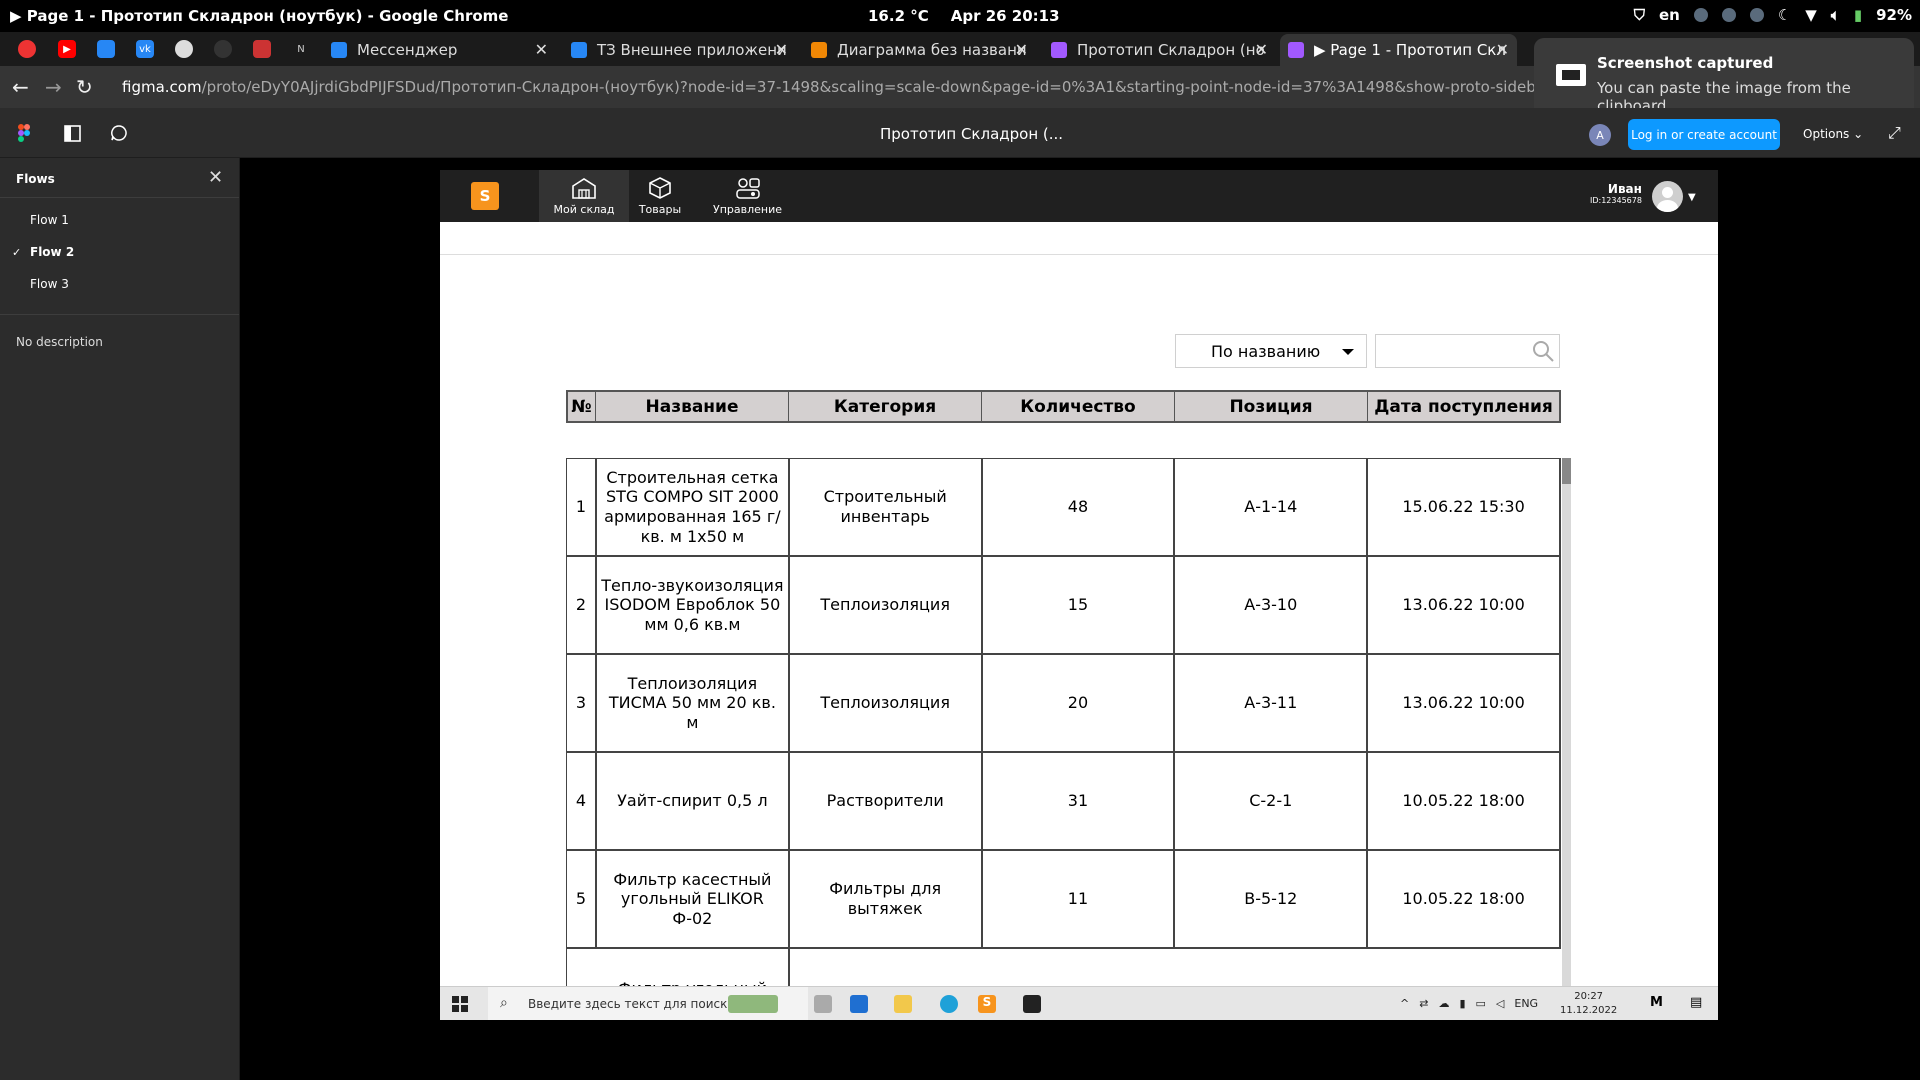  I want to click on column-header: Название, so click(692, 406).